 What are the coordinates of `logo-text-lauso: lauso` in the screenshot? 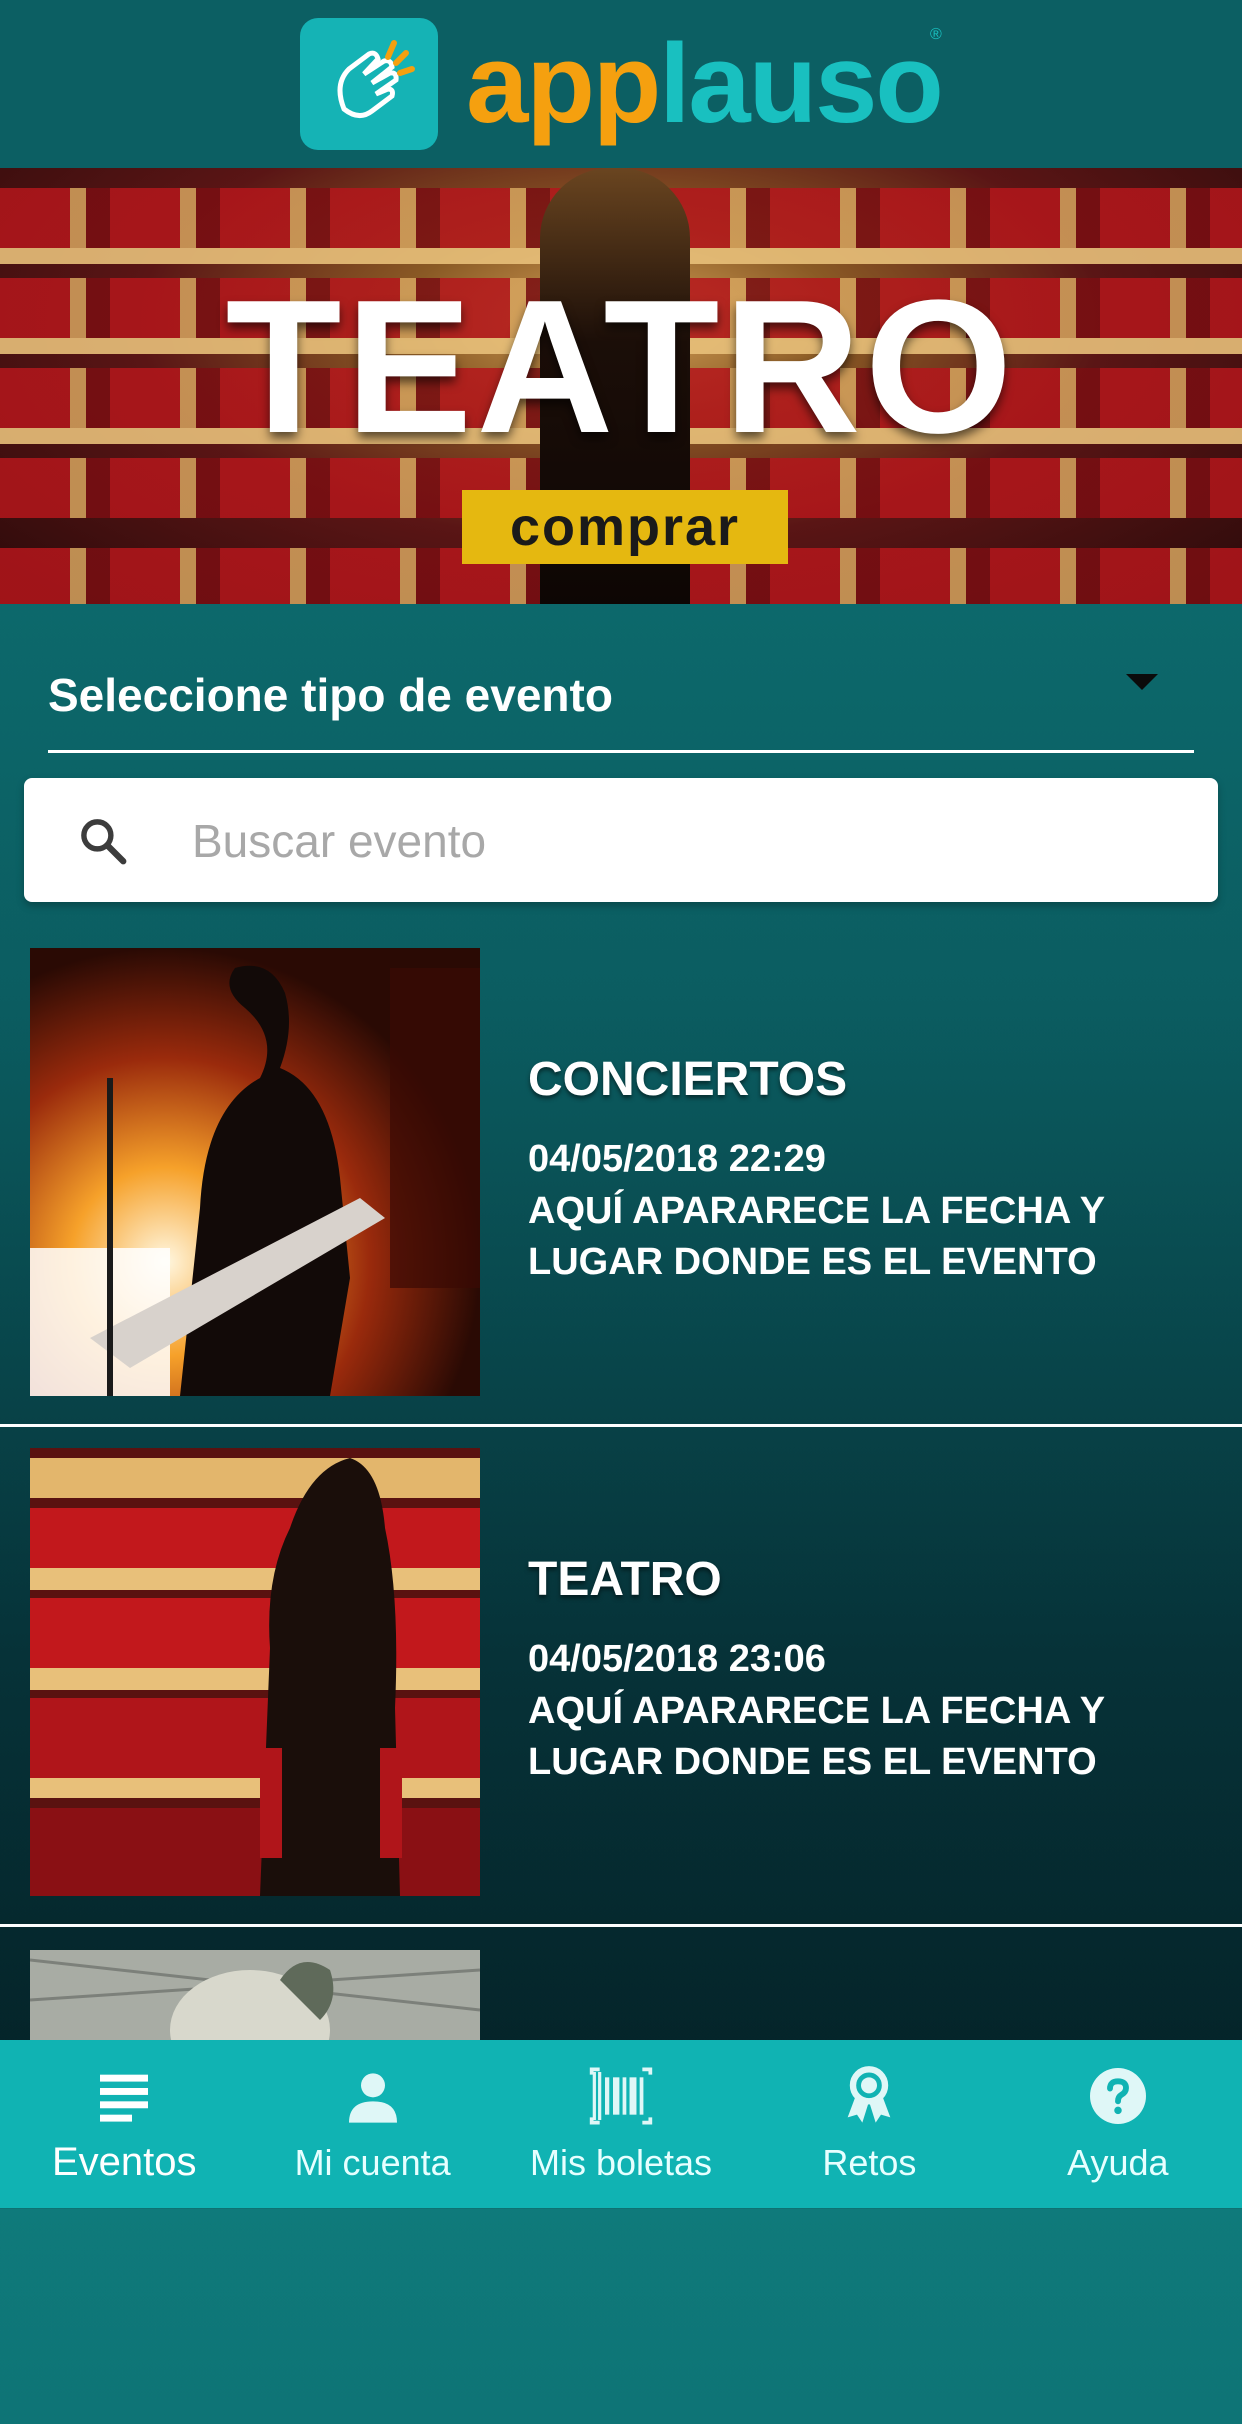 It's located at (801, 83).